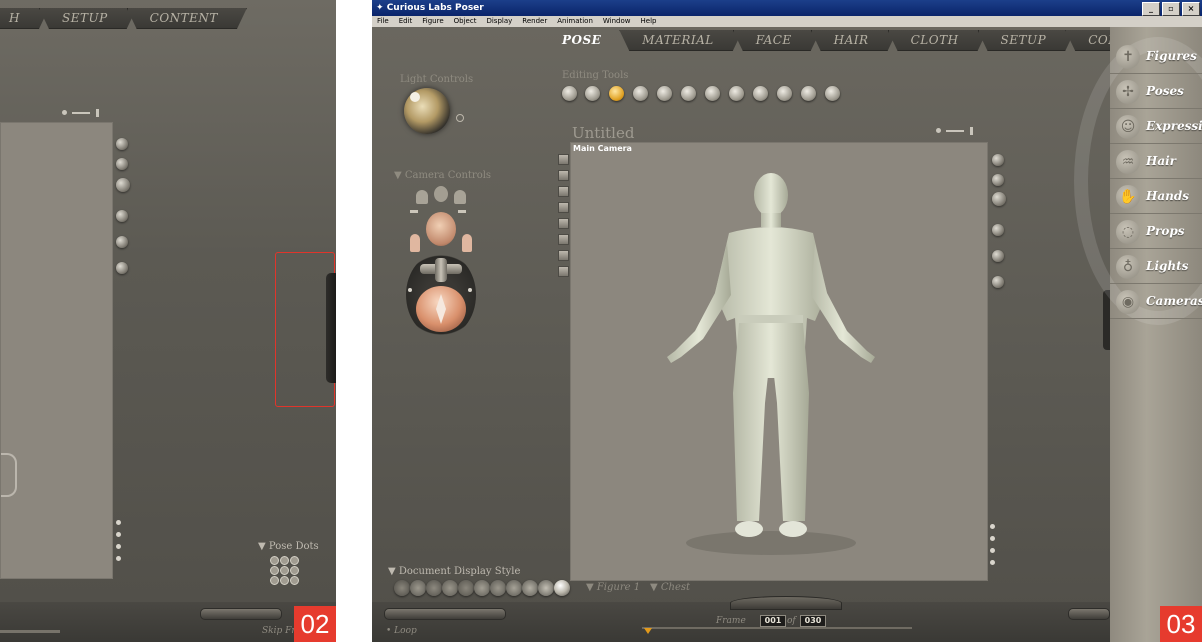 The height and width of the screenshot is (642, 1202). Describe the element at coordinates (441, 270) in the screenshot. I see `move-y-camera-icon` at that location.